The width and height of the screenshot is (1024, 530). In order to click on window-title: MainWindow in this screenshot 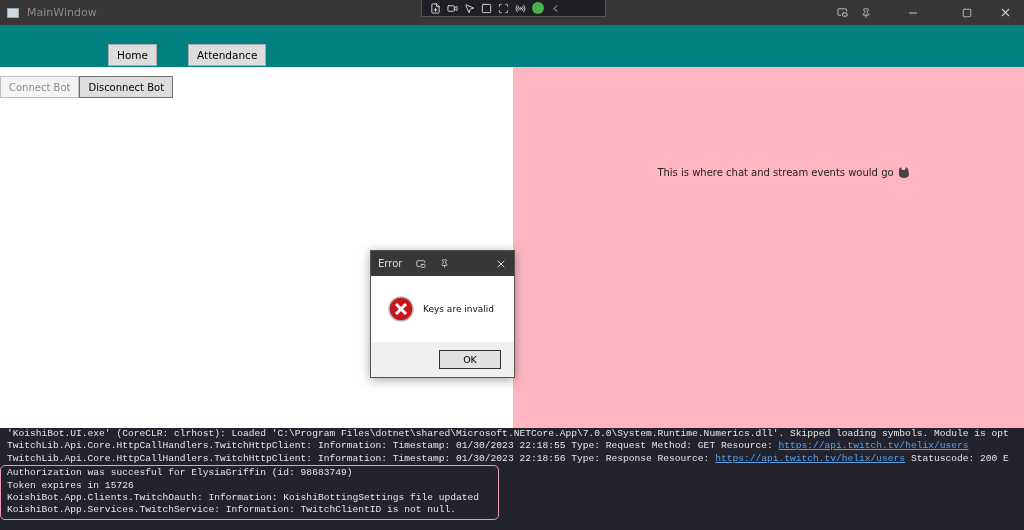, I will do `click(62, 12)`.